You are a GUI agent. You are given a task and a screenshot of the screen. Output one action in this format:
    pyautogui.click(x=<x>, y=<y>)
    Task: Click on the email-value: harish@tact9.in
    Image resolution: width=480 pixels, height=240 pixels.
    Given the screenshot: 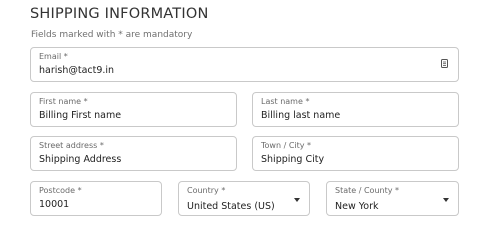 What is the action you would take?
    pyautogui.click(x=76, y=70)
    